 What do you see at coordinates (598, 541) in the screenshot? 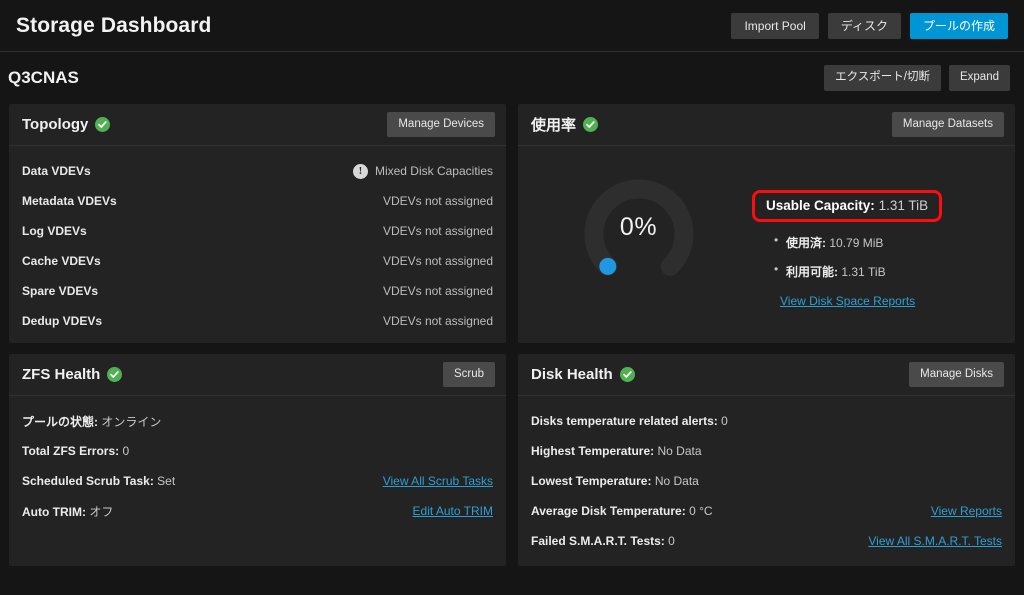
I see `row-label: Failed S.M.A.R.T. Tests:` at bounding box center [598, 541].